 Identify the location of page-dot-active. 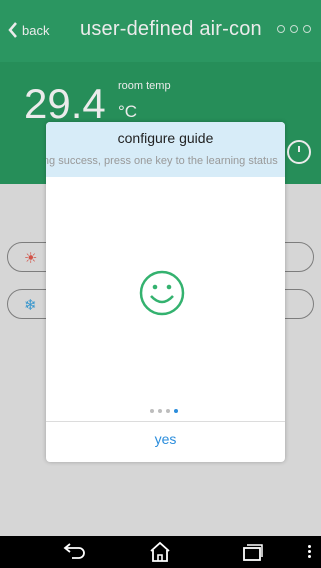
(176, 411).